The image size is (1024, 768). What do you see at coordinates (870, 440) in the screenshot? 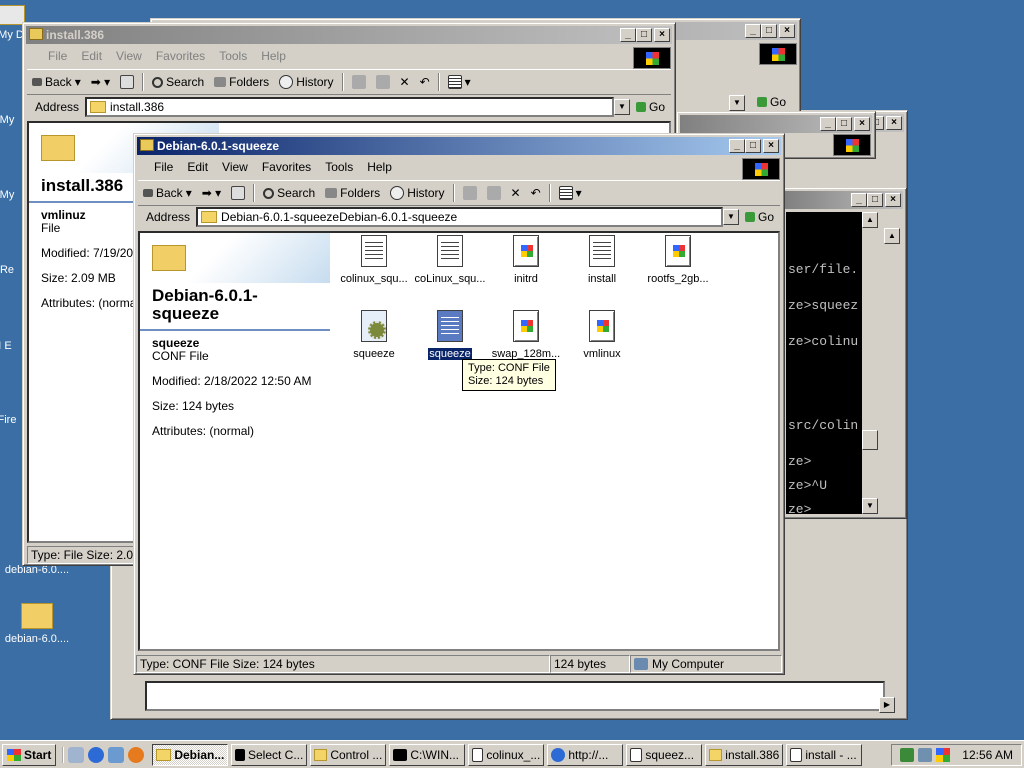
I see `scroll-thumb` at bounding box center [870, 440].